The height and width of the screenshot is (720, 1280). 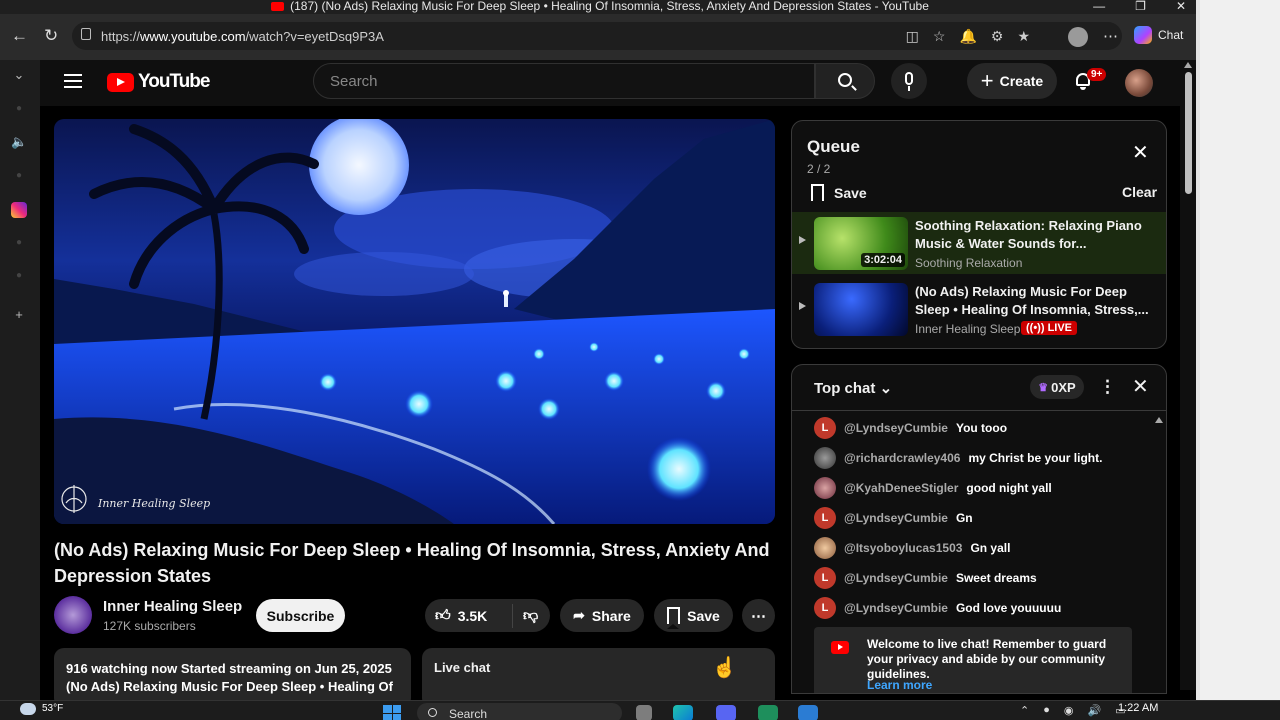 I want to click on chat-text: God love youuuuu, so click(x=1008, y=608).